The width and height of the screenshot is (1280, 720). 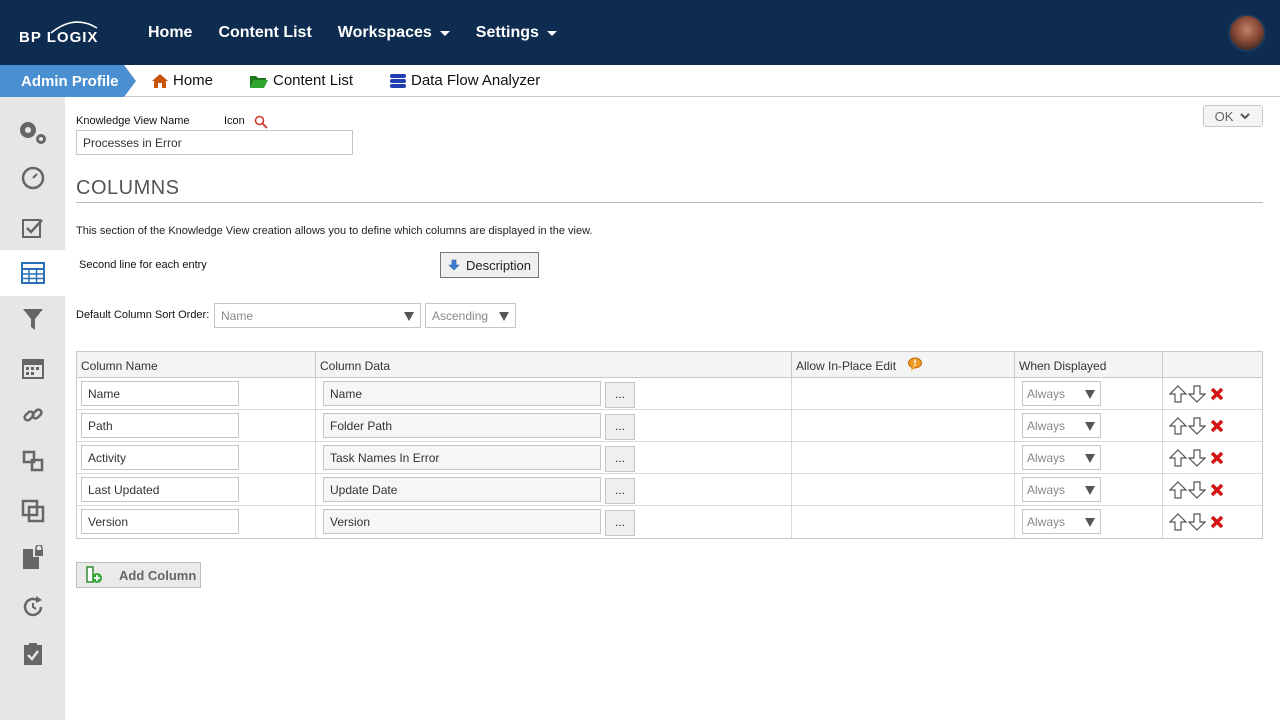 I want to click on kv-name-label: Knowledge View Name, so click(x=133, y=121).